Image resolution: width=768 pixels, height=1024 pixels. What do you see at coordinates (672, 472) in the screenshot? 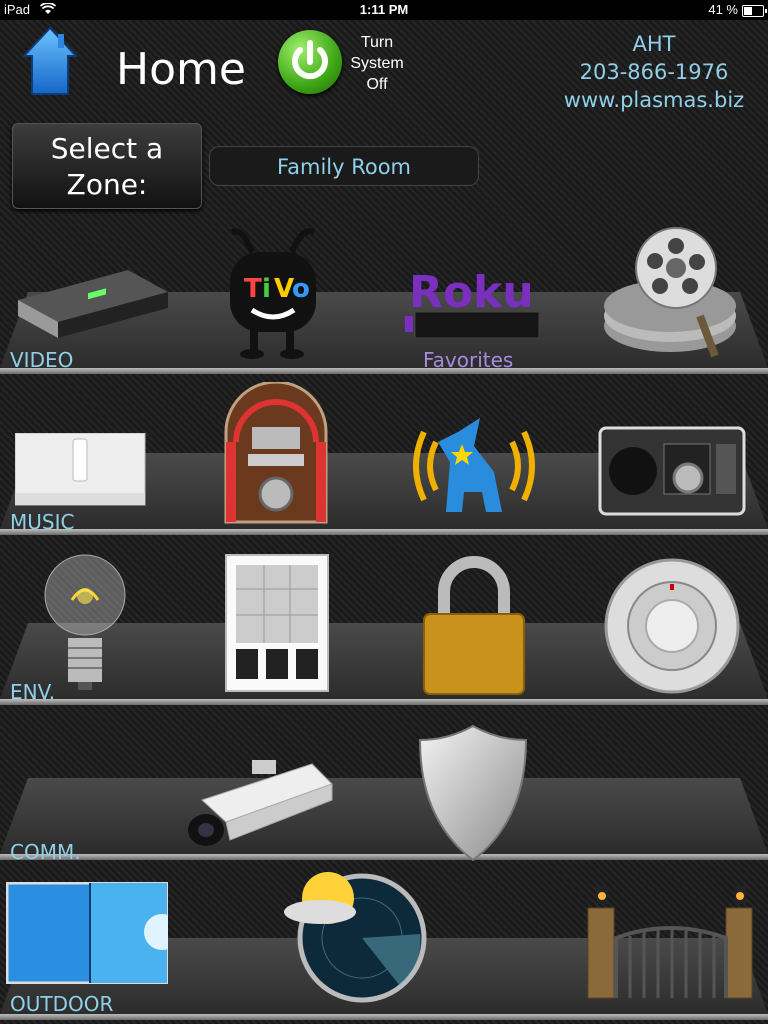
I see `radio-icon` at bounding box center [672, 472].